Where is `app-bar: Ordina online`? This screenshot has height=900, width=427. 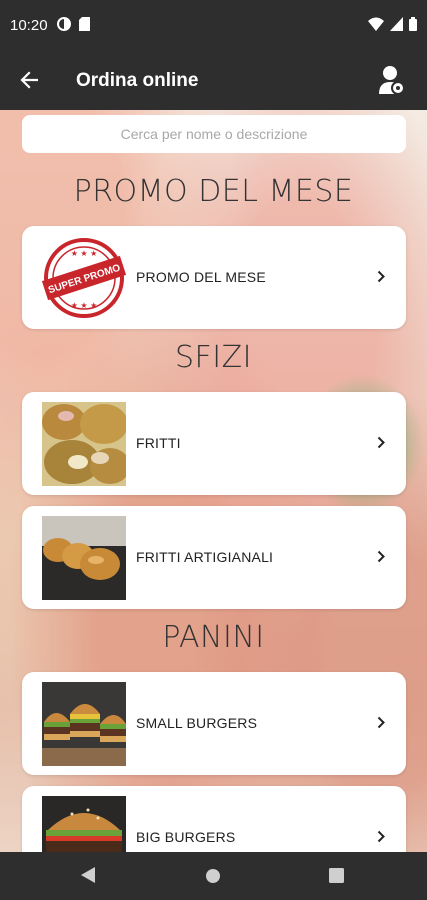 app-bar: Ordina online is located at coordinates (213, 81).